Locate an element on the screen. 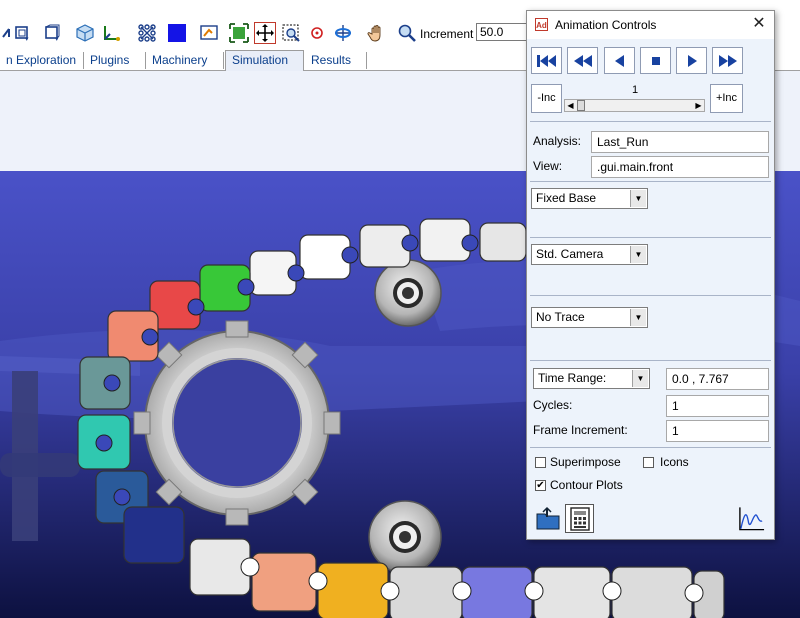 The image size is (800, 618). fit-selection-icon is located at coordinates (265, 33).